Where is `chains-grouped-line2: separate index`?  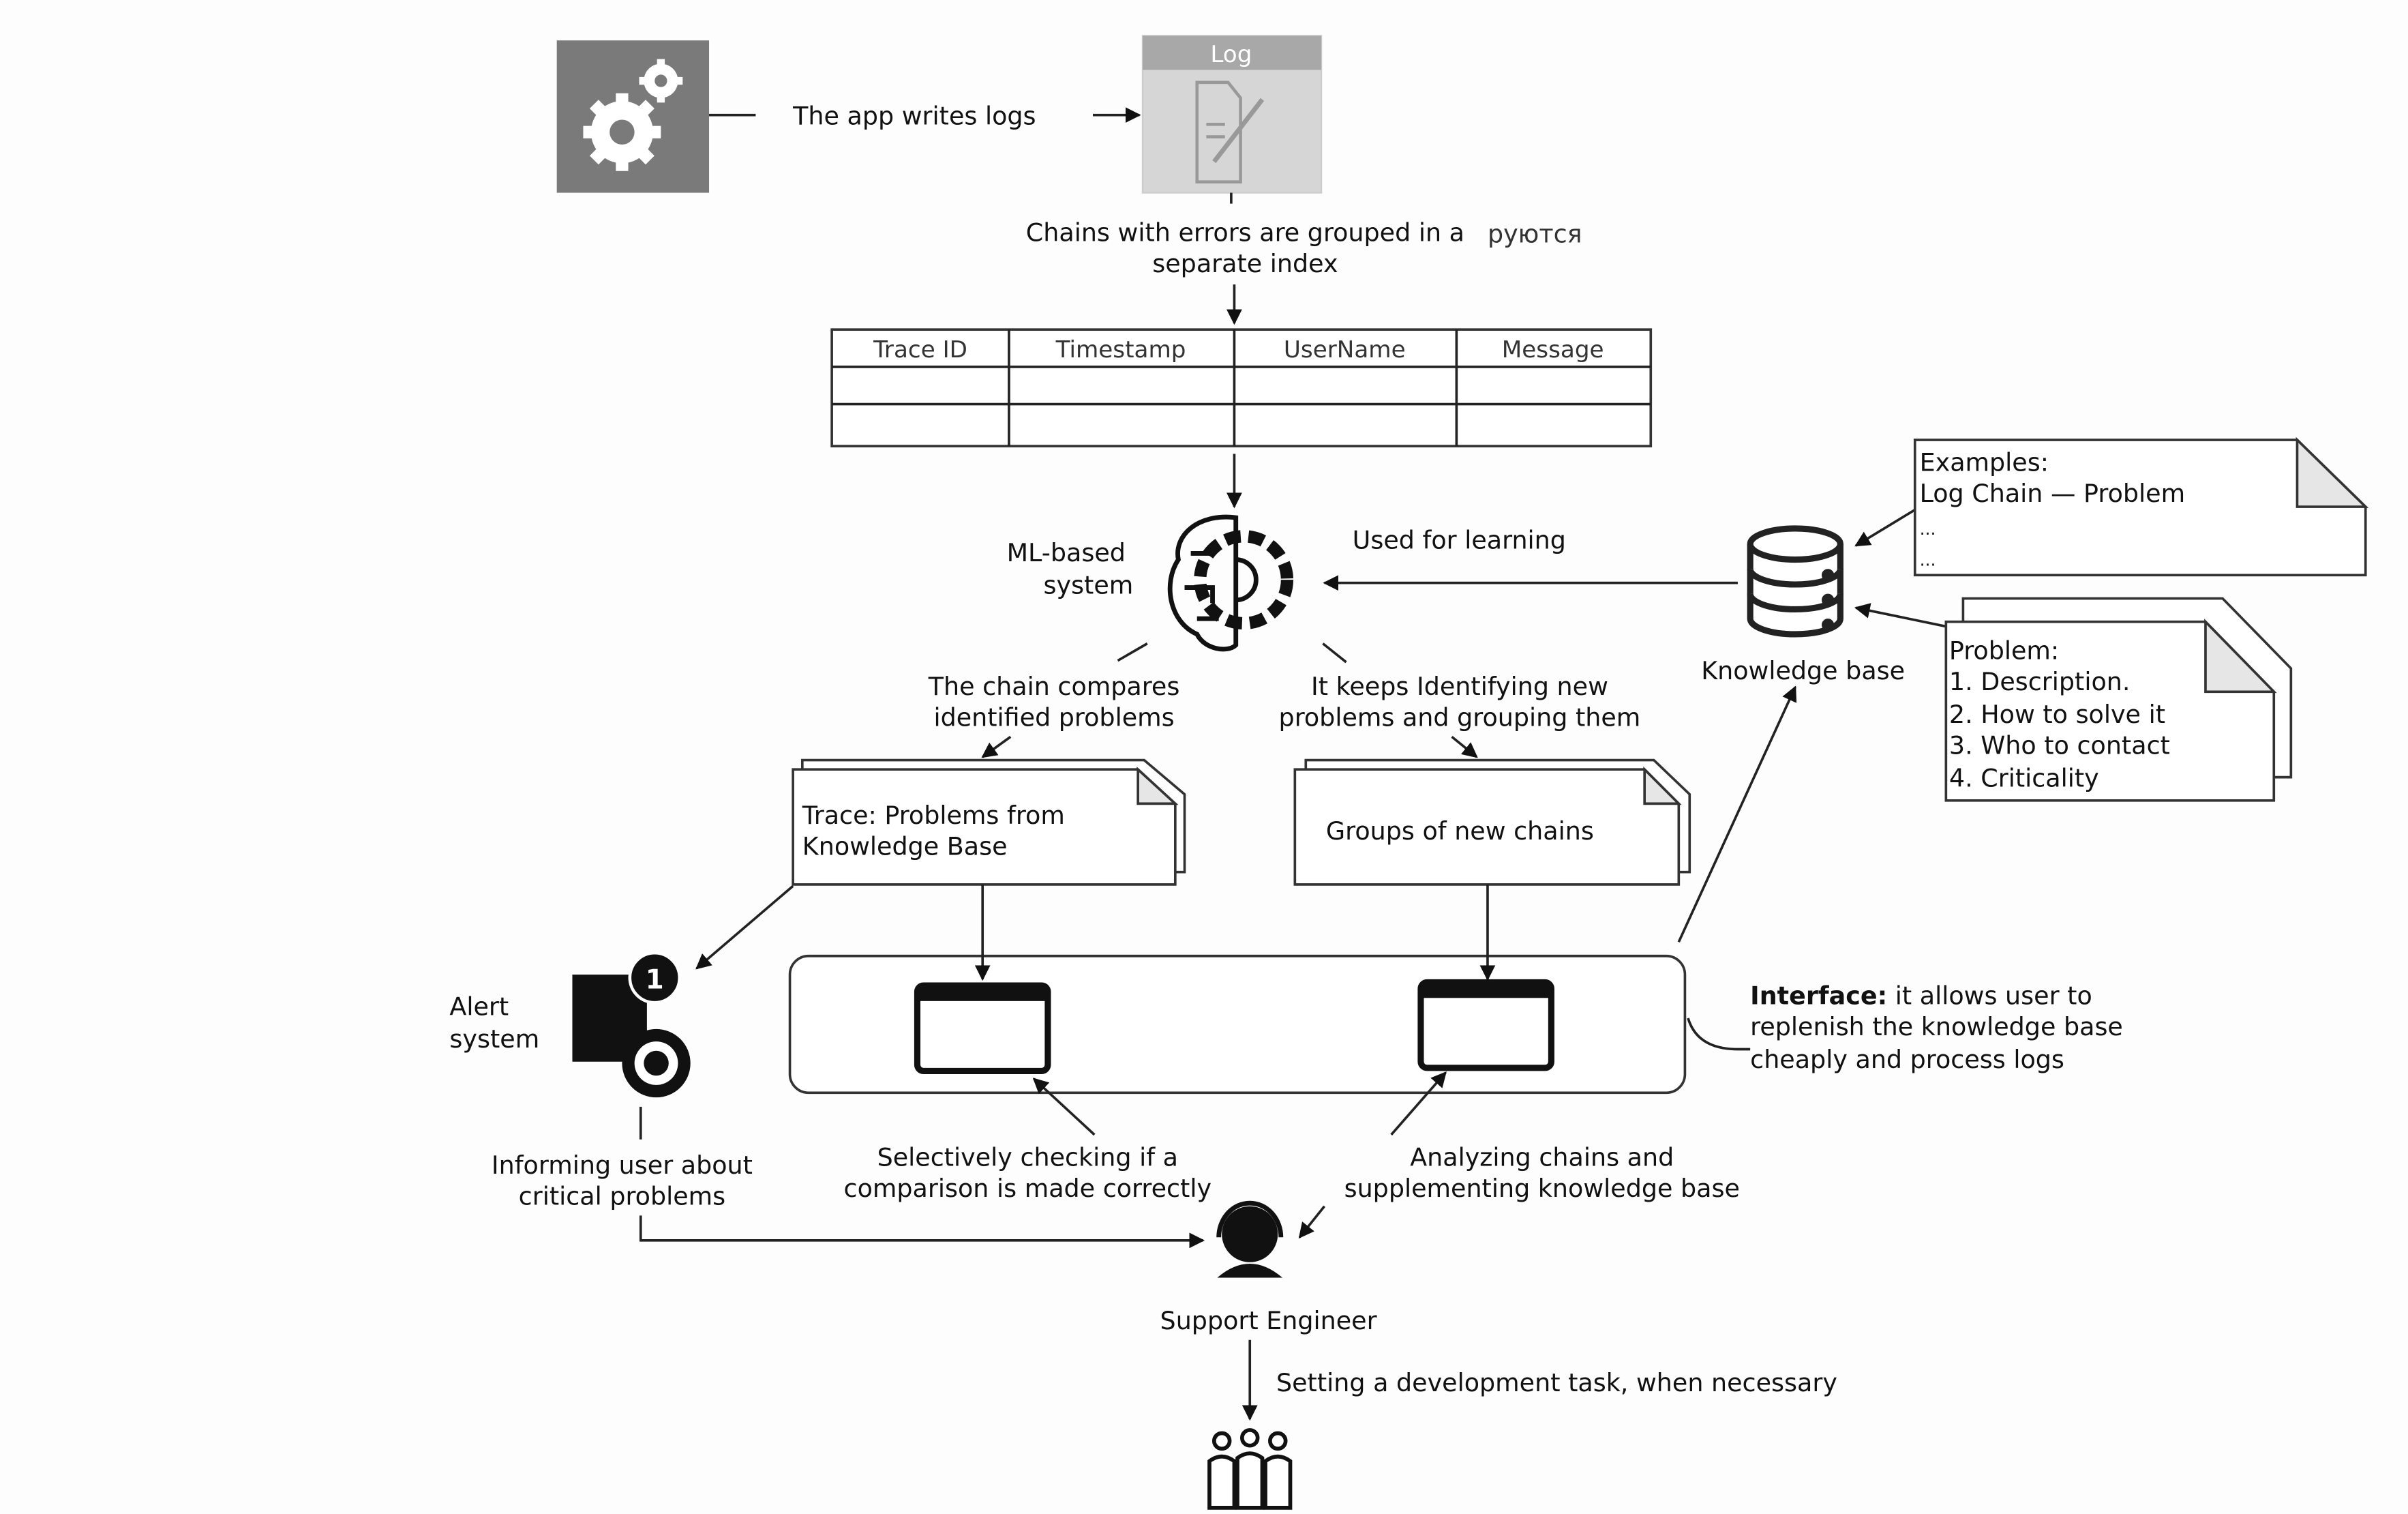 chains-grouped-line2: separate index is located at coordinates (1245, 263).